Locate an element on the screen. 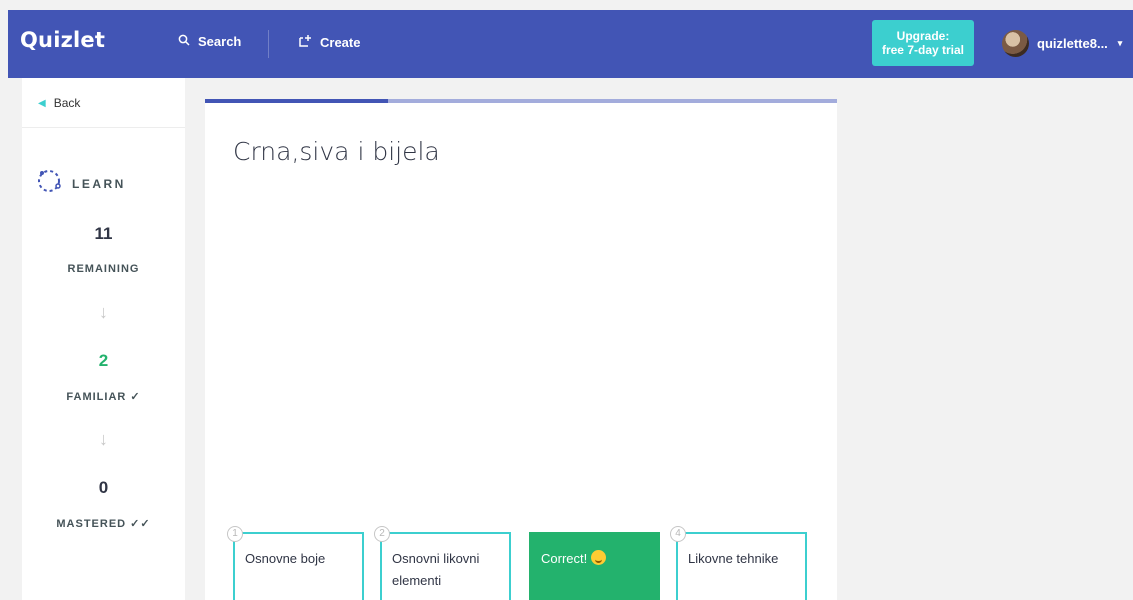 This screenshot has height=600, width=1133. familiar-count: 2 is located at coordinates (103, 360).